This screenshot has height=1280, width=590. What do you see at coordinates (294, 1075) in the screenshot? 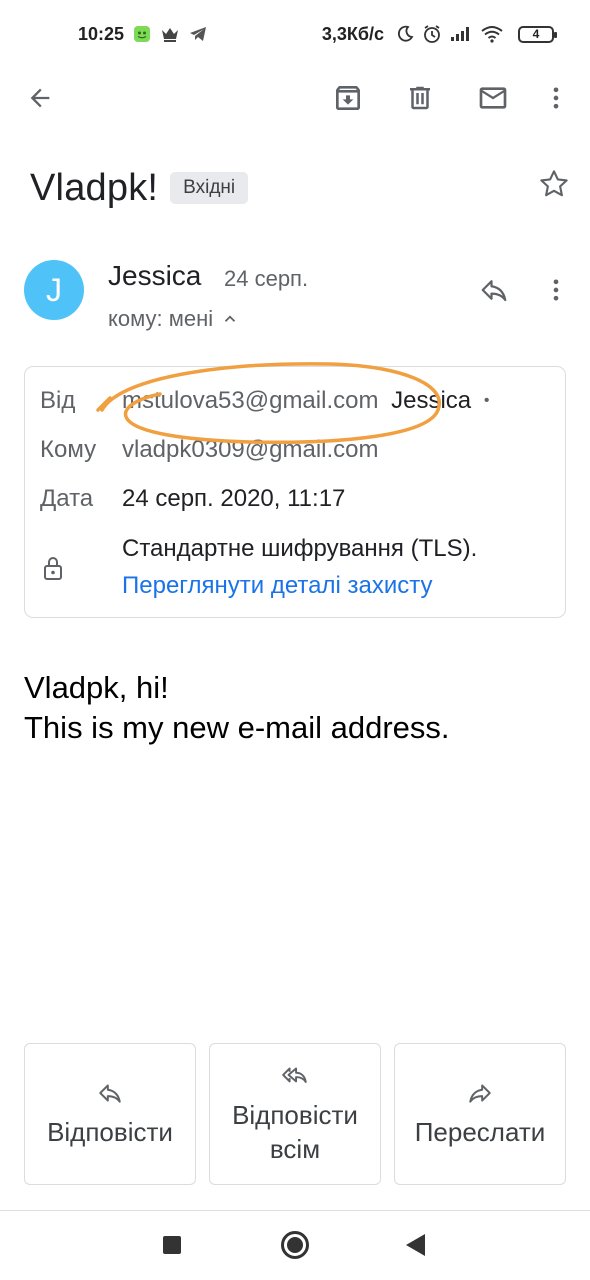
I see `reply-all-icon` at bounding box center [294, 1075].